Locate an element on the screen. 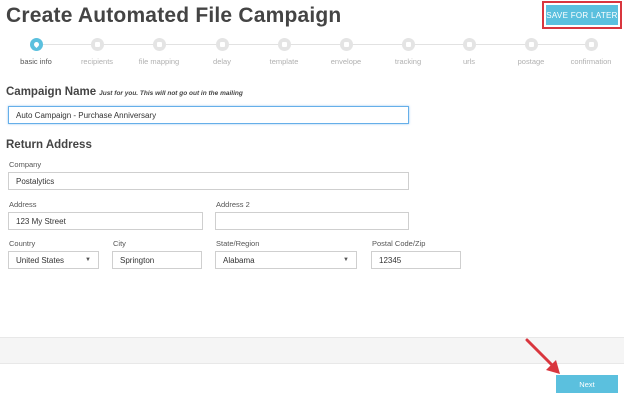  state-select-value: Alabama is located at coordinates (239, 260).